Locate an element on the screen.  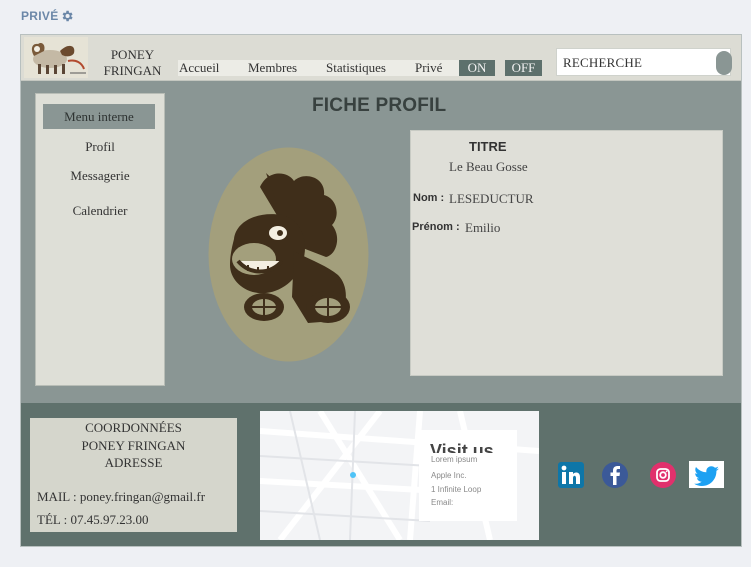
prenom-value: Emilio is located at coordinates (483, 227).